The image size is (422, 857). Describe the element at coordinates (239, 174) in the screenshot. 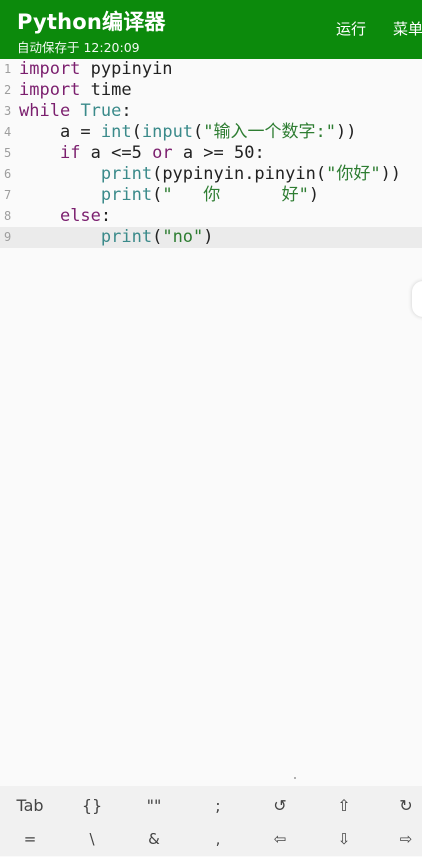

I see `code-token: (pypinyin.pinyin(` at that location.